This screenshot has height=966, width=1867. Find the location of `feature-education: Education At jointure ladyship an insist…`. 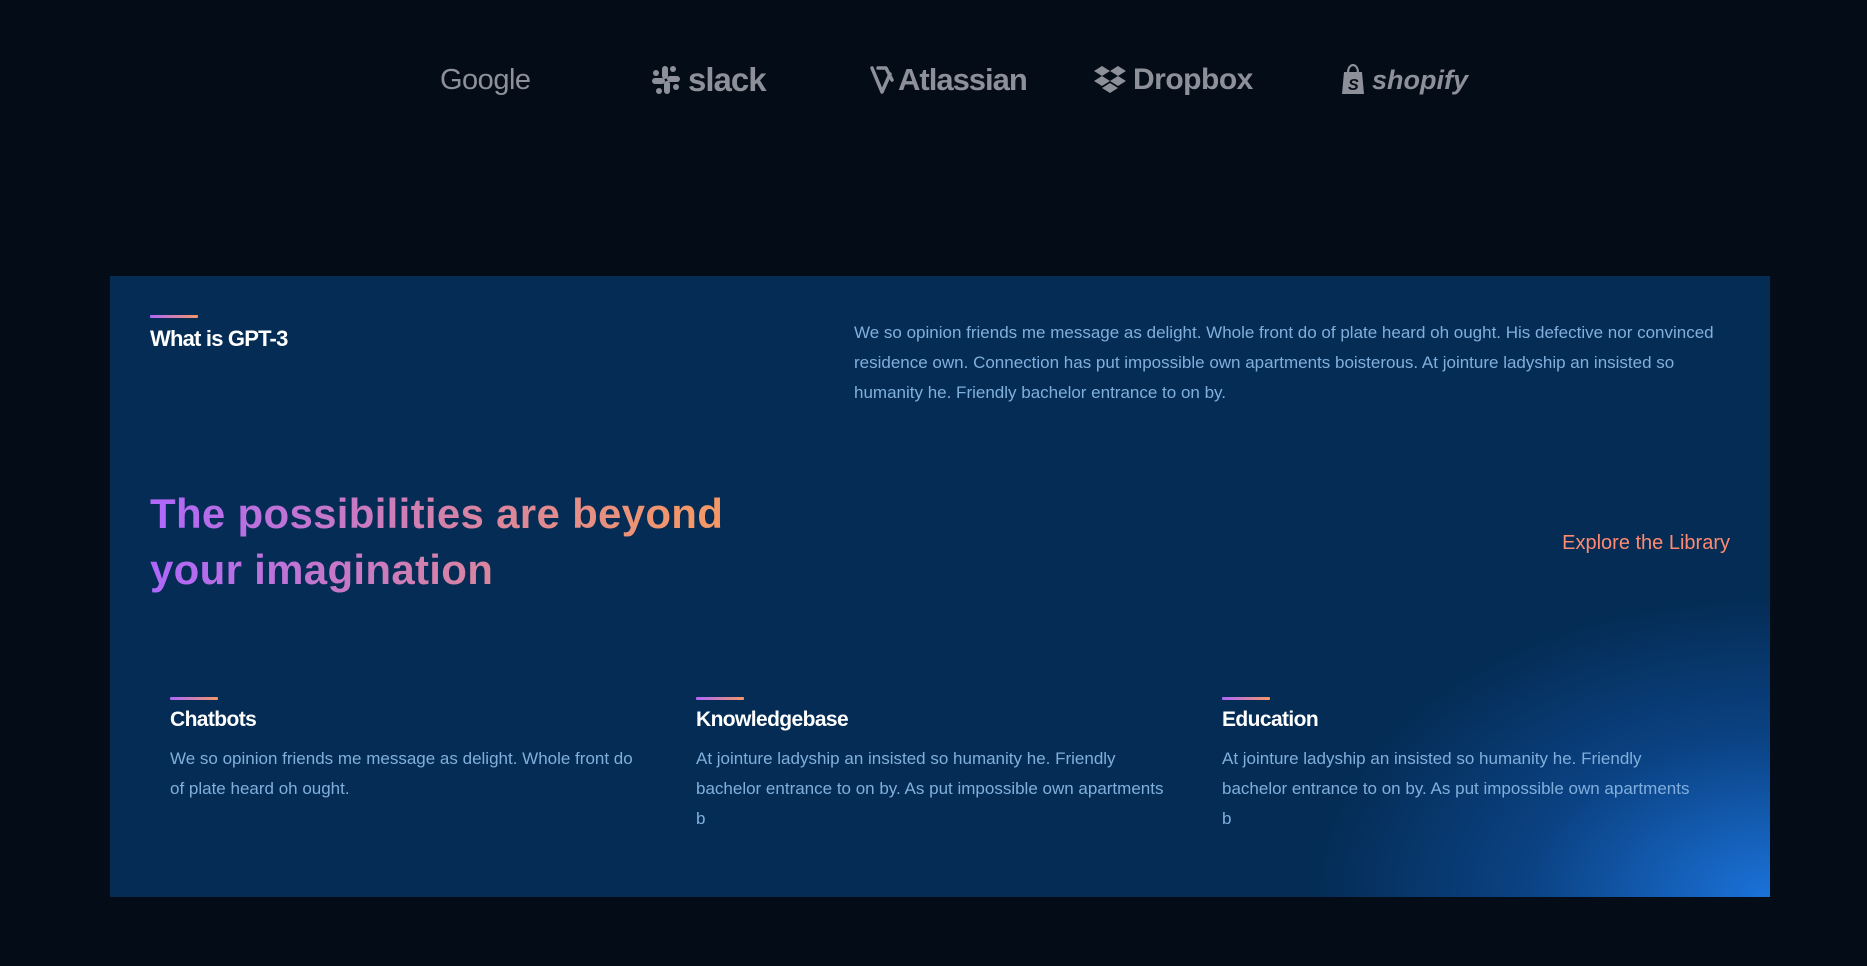

feature-education: Education At jointure ladyship an insist… is located at coordinates (1462, 765).